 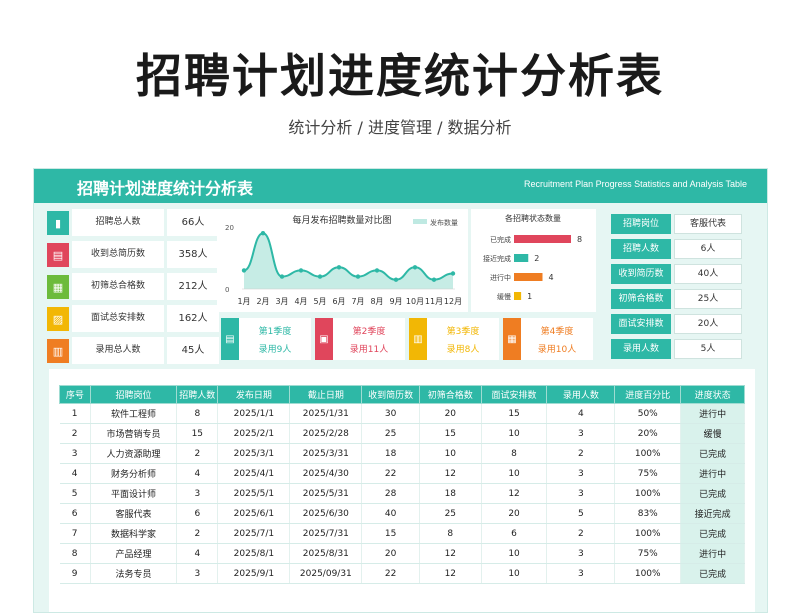 I want to click on table-row: 2 市场营销专员 15 2025/2/1 2025/2/28 25 15 10 3 20% 缓慢, so click(x=402, y=433).